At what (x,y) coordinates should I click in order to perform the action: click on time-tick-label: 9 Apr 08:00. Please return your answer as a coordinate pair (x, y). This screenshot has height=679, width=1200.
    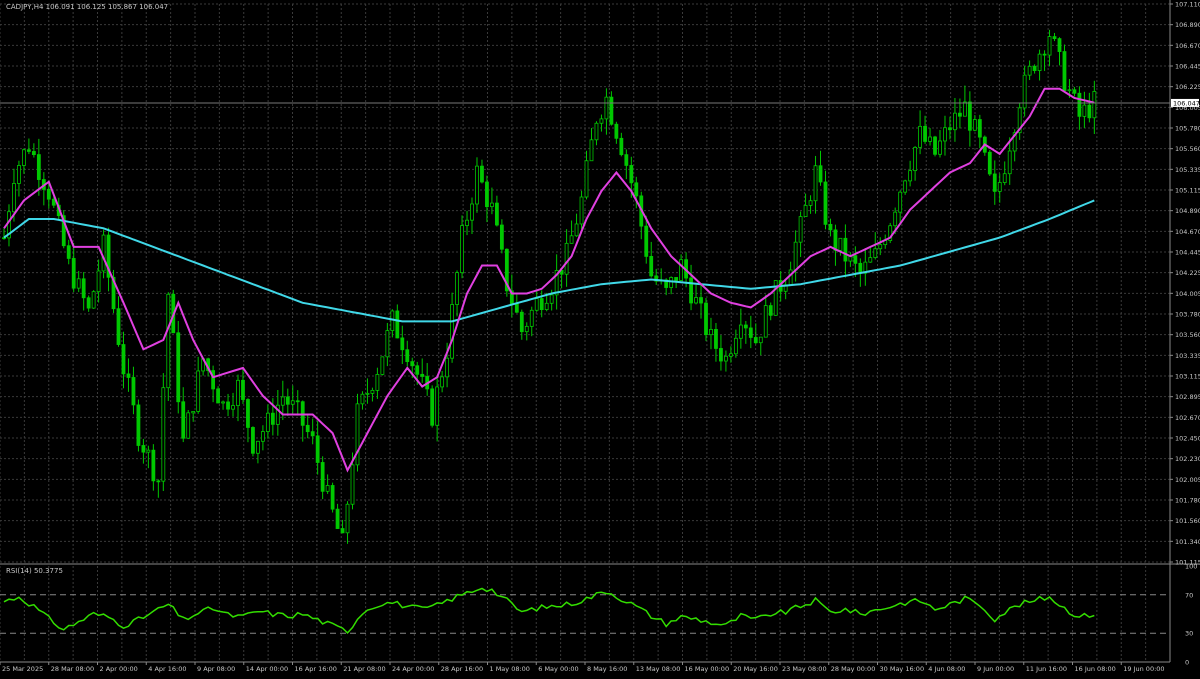
    Looking at the image, I should click on (216, 669).